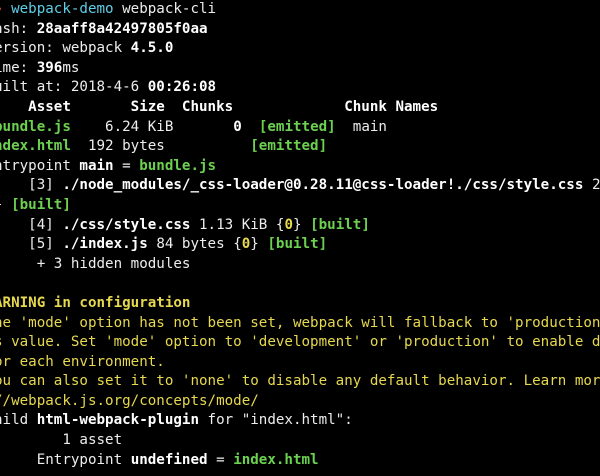  I want to click on child-entry-file: index.html, so click(276, 459).